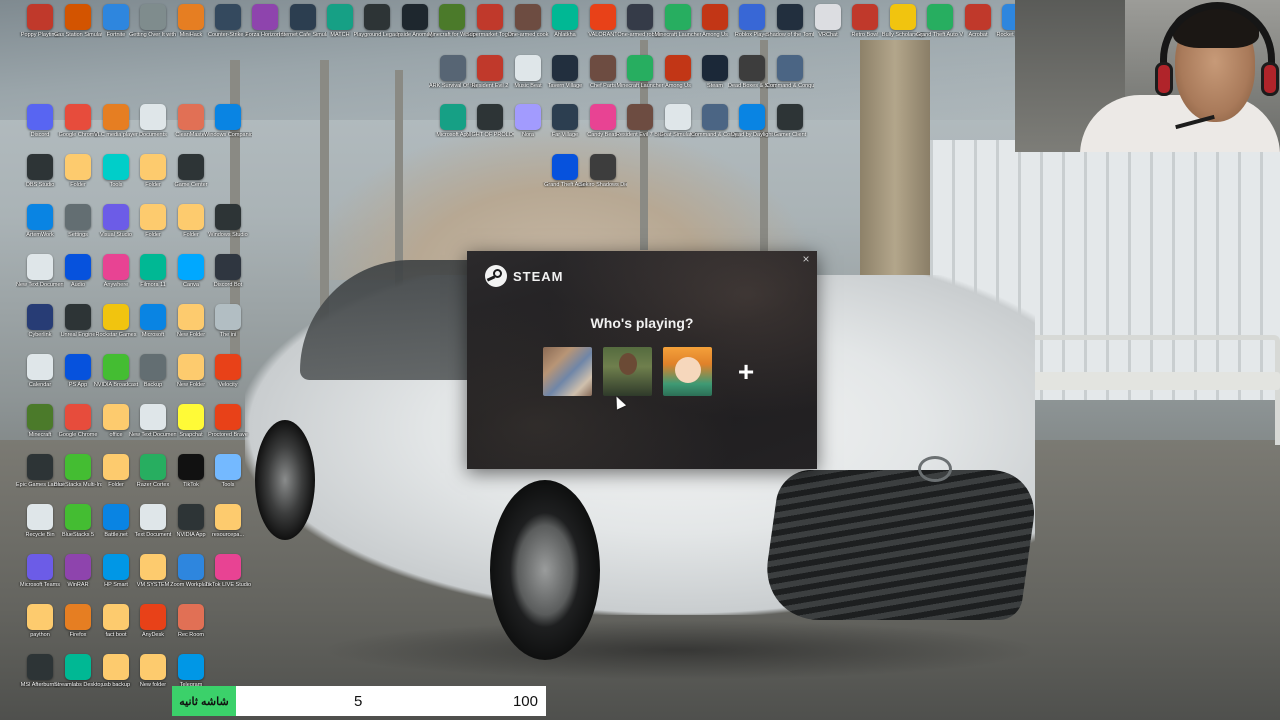 This screenshot has height=720, width=1280. Describe the element at coordinates (116, 128) in the screenshot. I see `desktop-icon: VLC media player` at that location.